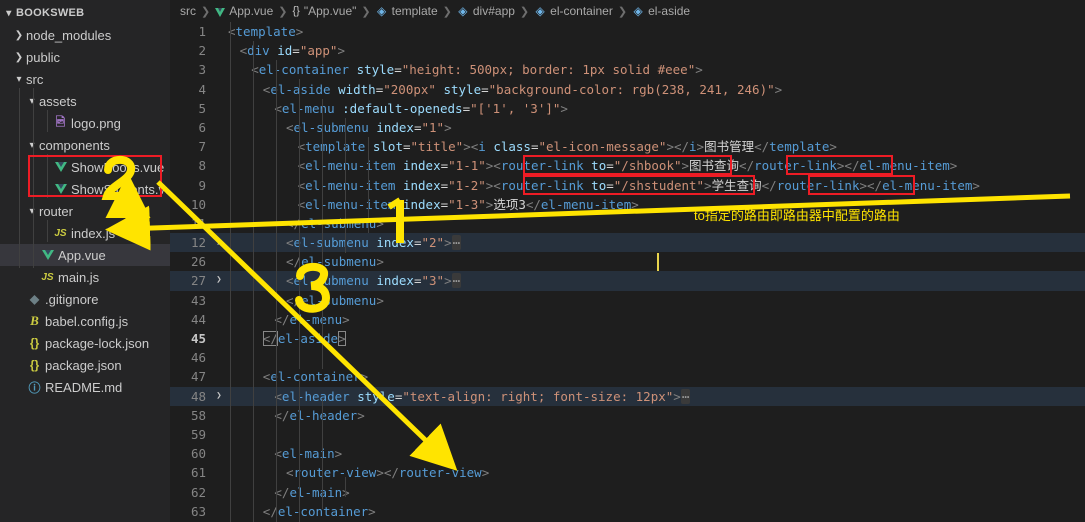 The image size is (1085, 522). I want to click on explorer-root-folder: ▾ BOOKSWEB, so click(85, 13).